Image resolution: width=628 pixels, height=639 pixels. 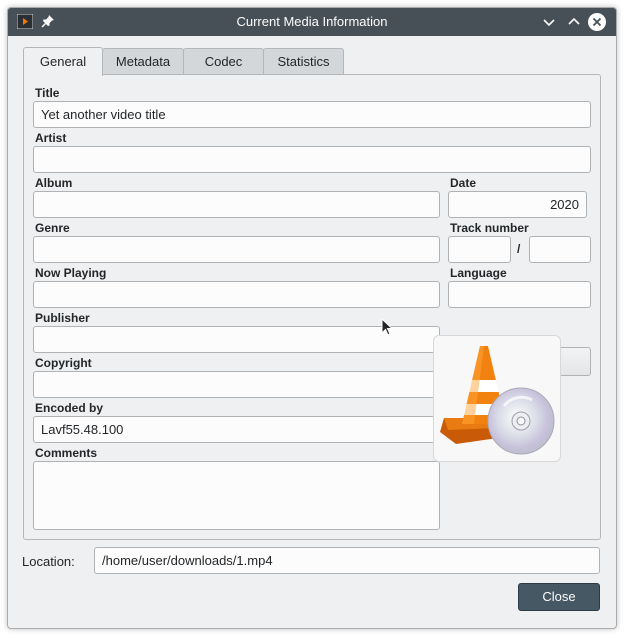 What do you see at coordinates (478, 273) in the screenshot?
I see `language-label: Language` at bounding box center [478, 273].